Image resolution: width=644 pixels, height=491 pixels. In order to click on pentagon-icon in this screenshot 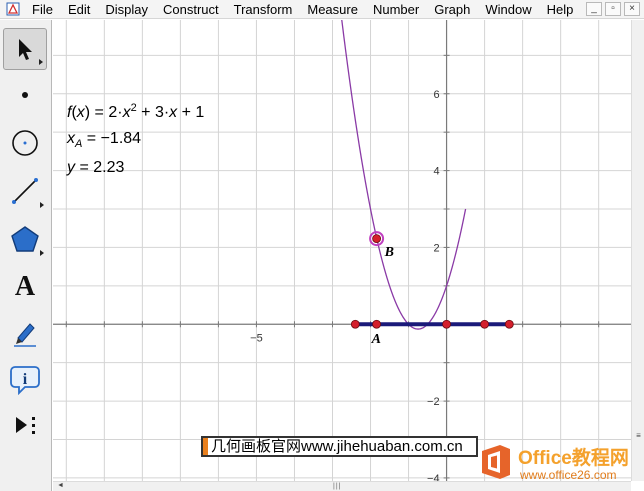, I will do `click(25, 239)`.